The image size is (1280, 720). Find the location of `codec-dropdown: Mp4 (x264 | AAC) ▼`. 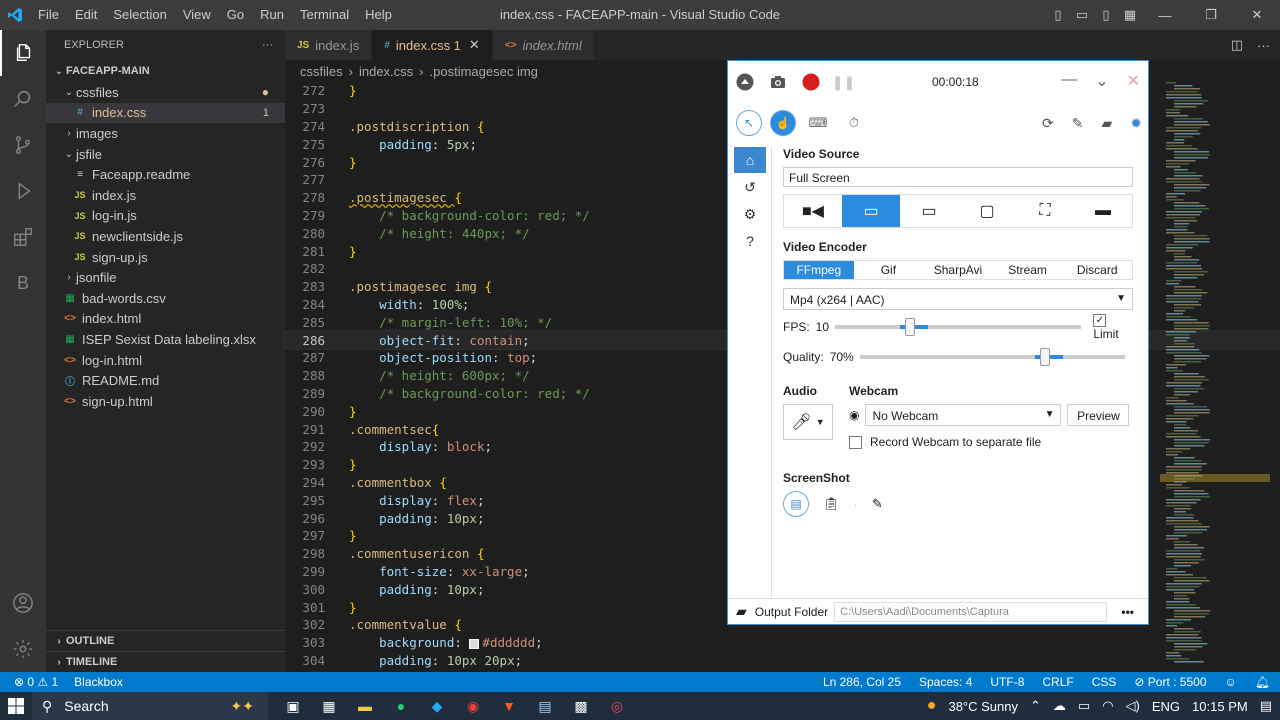

codec-dropdown: Mp4 (x264 | AAC) ▼ is located at coordinates (958, 299).